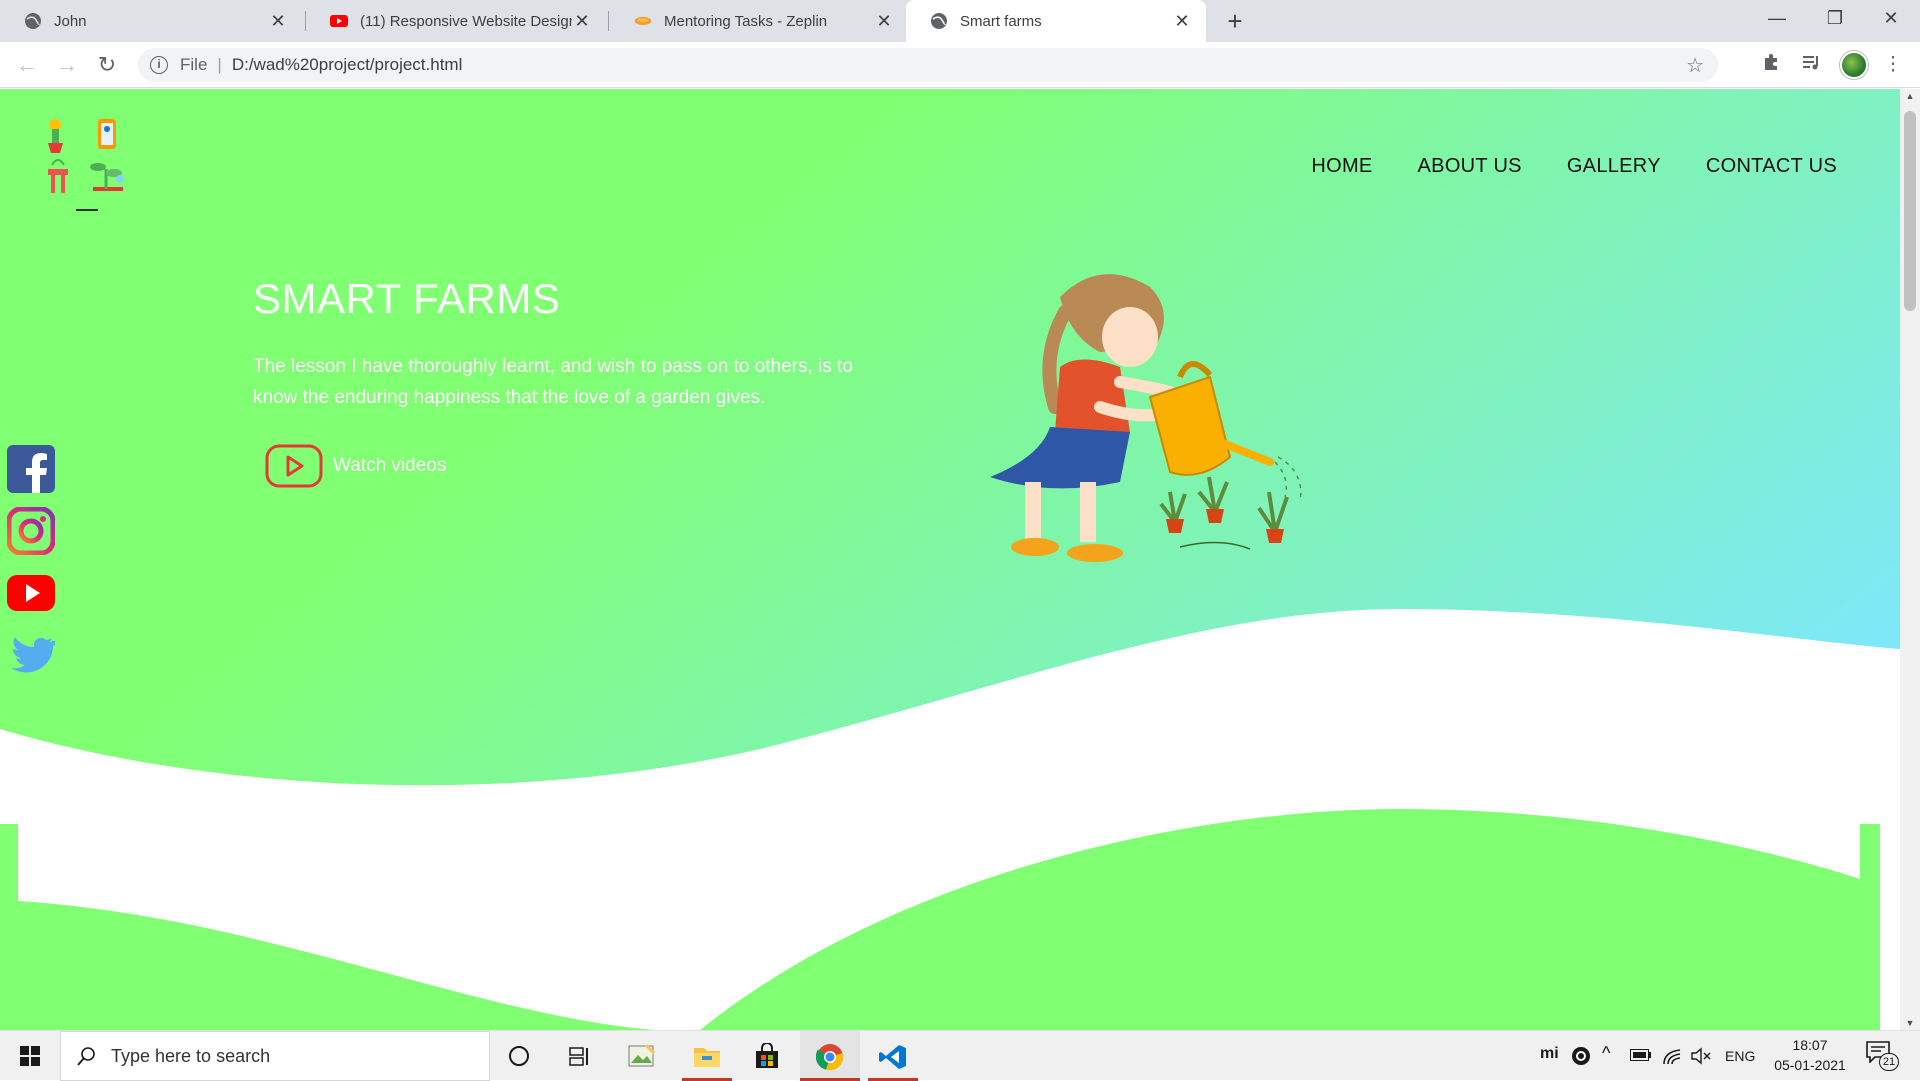 This screenshot has width=1920, height=1081. I want to click on folder-icon, so click(707, 1057).